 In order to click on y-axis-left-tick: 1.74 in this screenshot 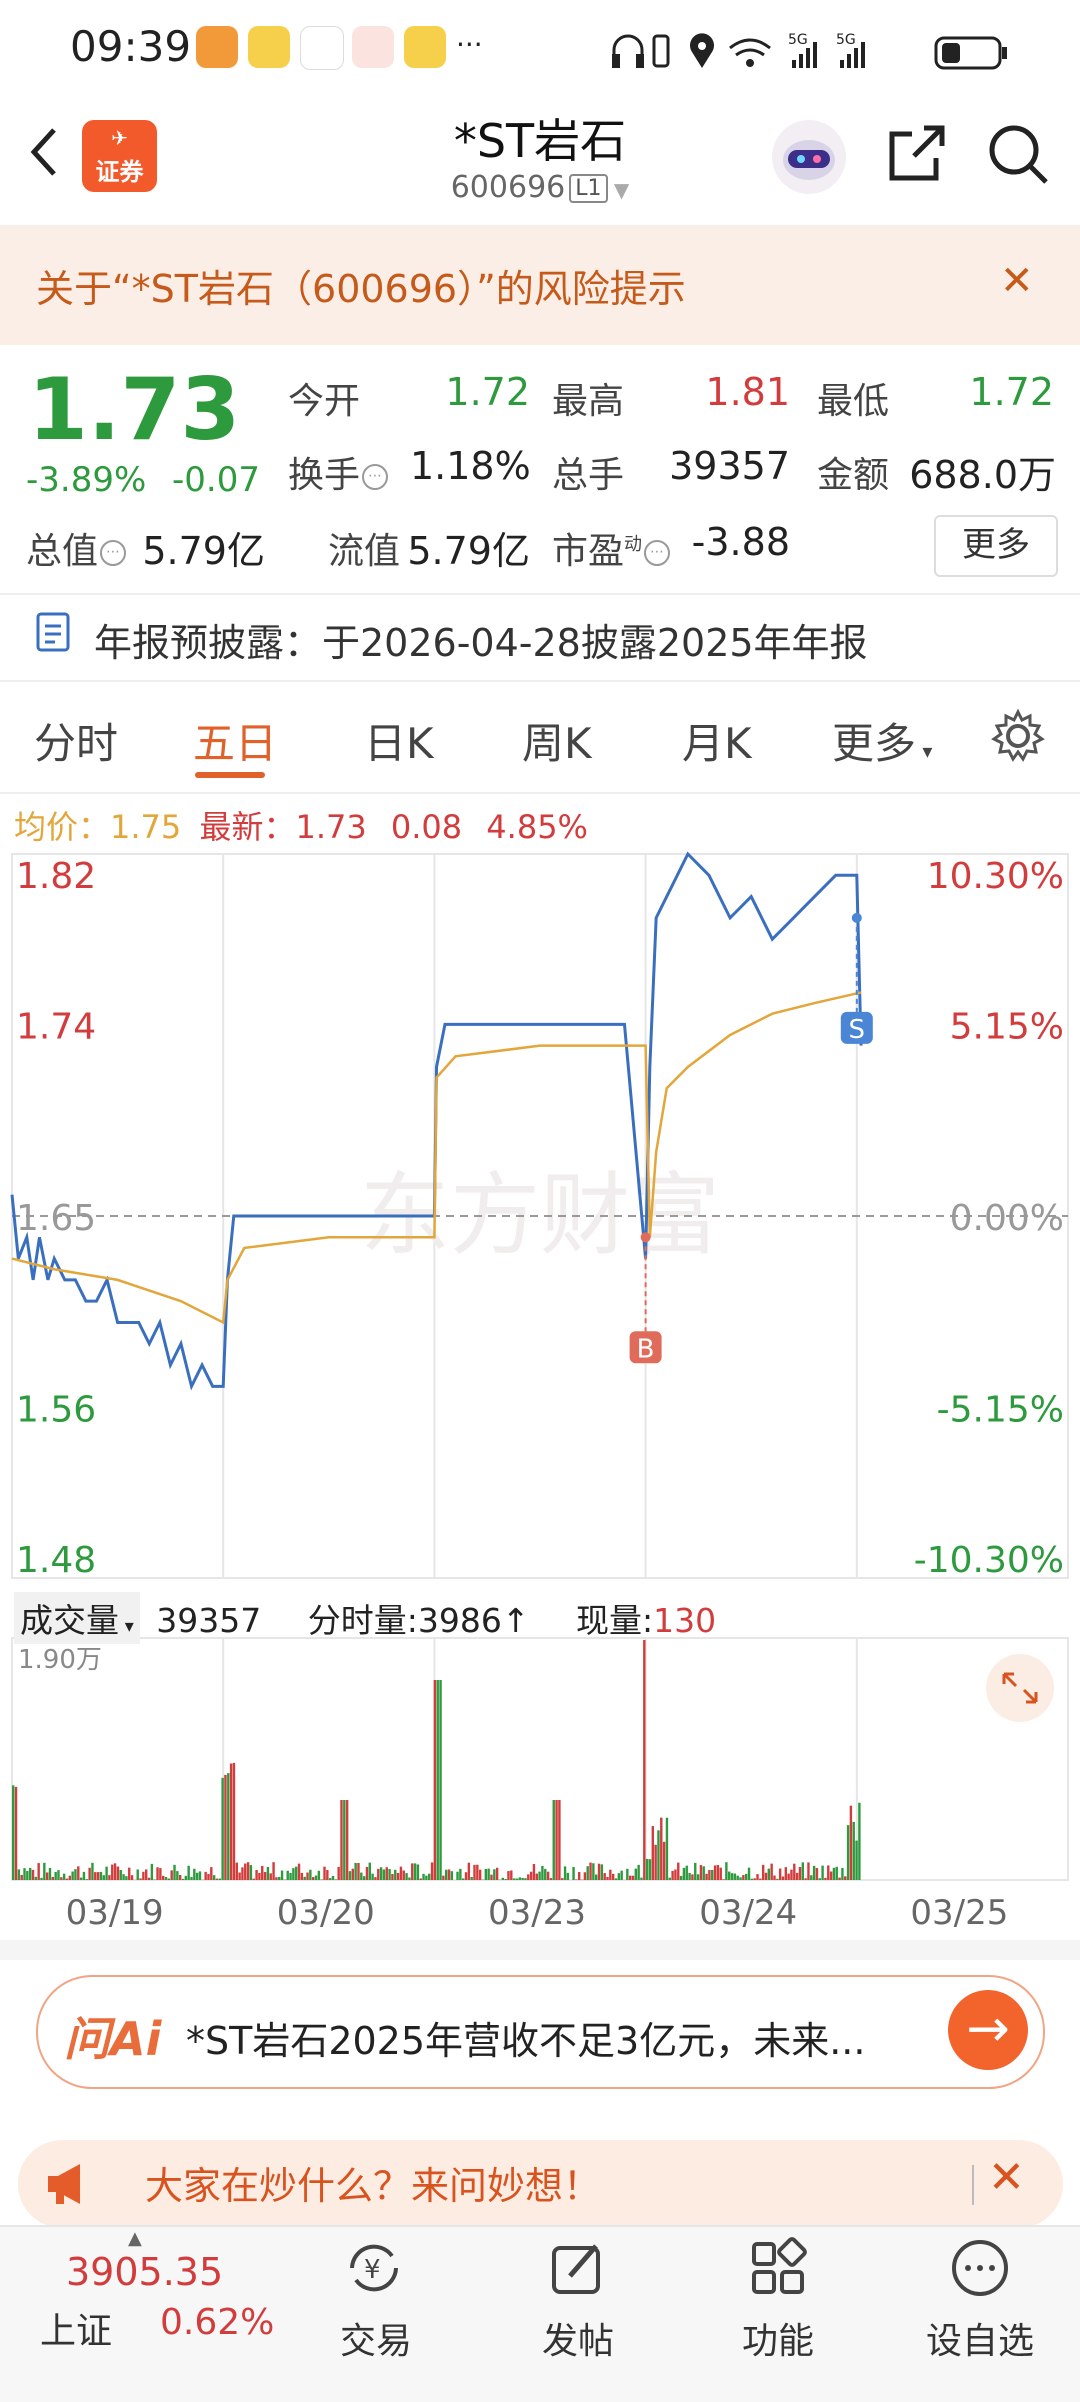, I will do `click(56, 1026)`.